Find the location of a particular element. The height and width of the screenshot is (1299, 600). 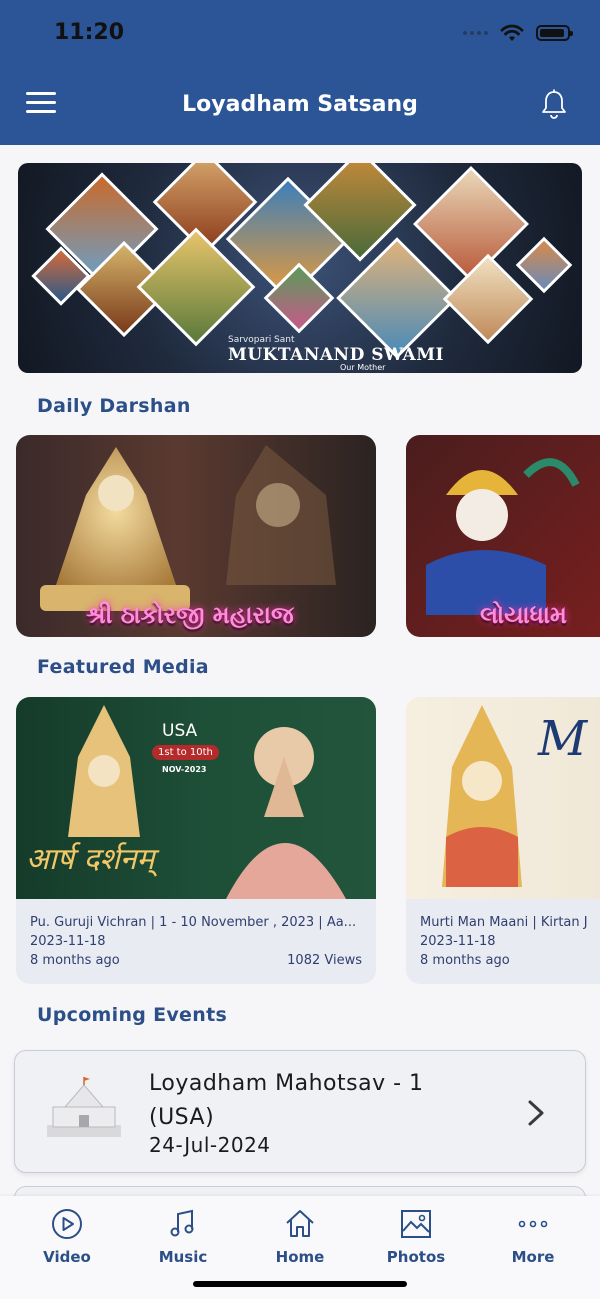

home-indicator is located at coordinates (300, 1284).